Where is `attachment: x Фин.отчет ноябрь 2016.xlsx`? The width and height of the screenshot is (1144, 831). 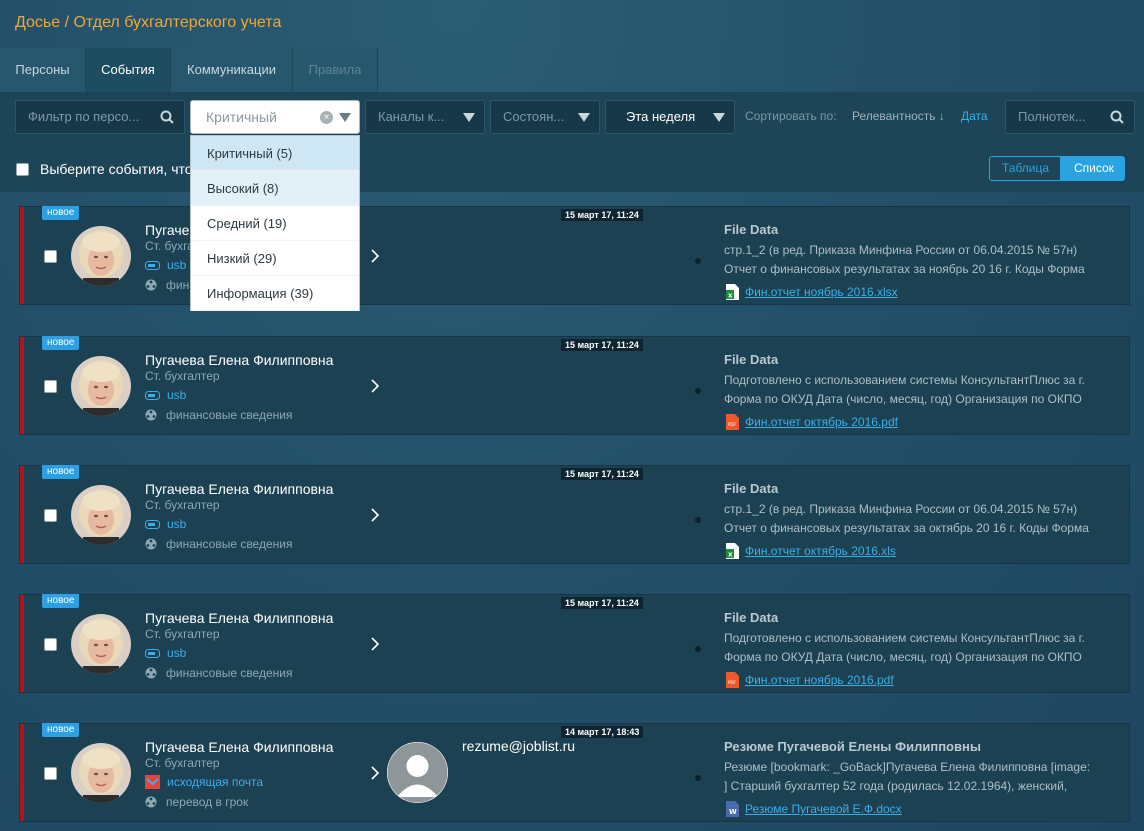
attachment: x Фин.отчет ноябрь 2016.xlsx is located at coordinates (812, 292).